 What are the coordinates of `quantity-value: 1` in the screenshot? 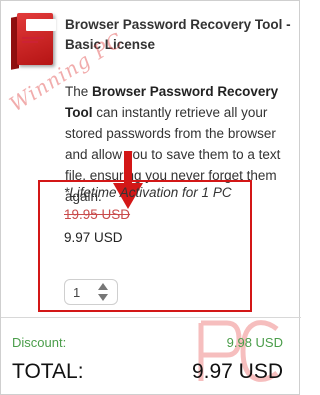 It's located at (76, 292).